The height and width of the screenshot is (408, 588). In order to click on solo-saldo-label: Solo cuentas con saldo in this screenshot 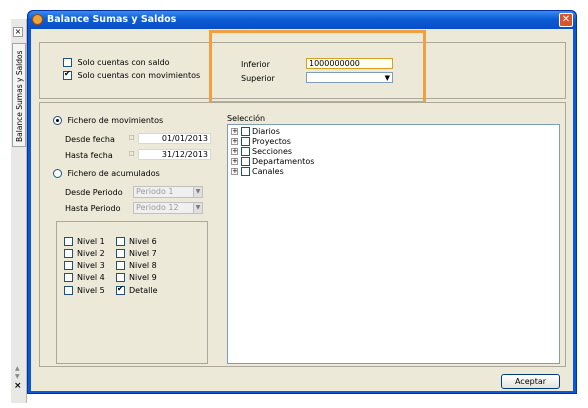, I will do `click(123, 62)`.